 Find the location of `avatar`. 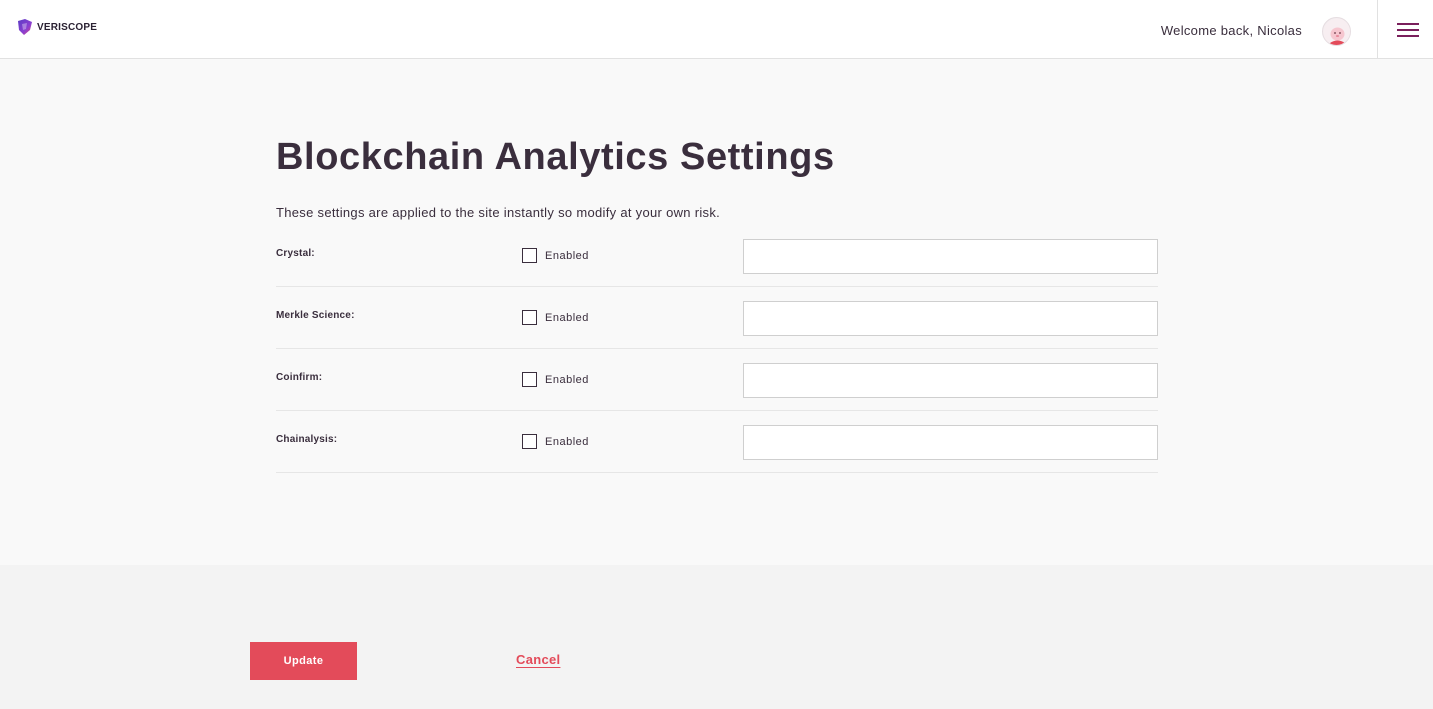

avatar is located at coordinates (1336, 31).